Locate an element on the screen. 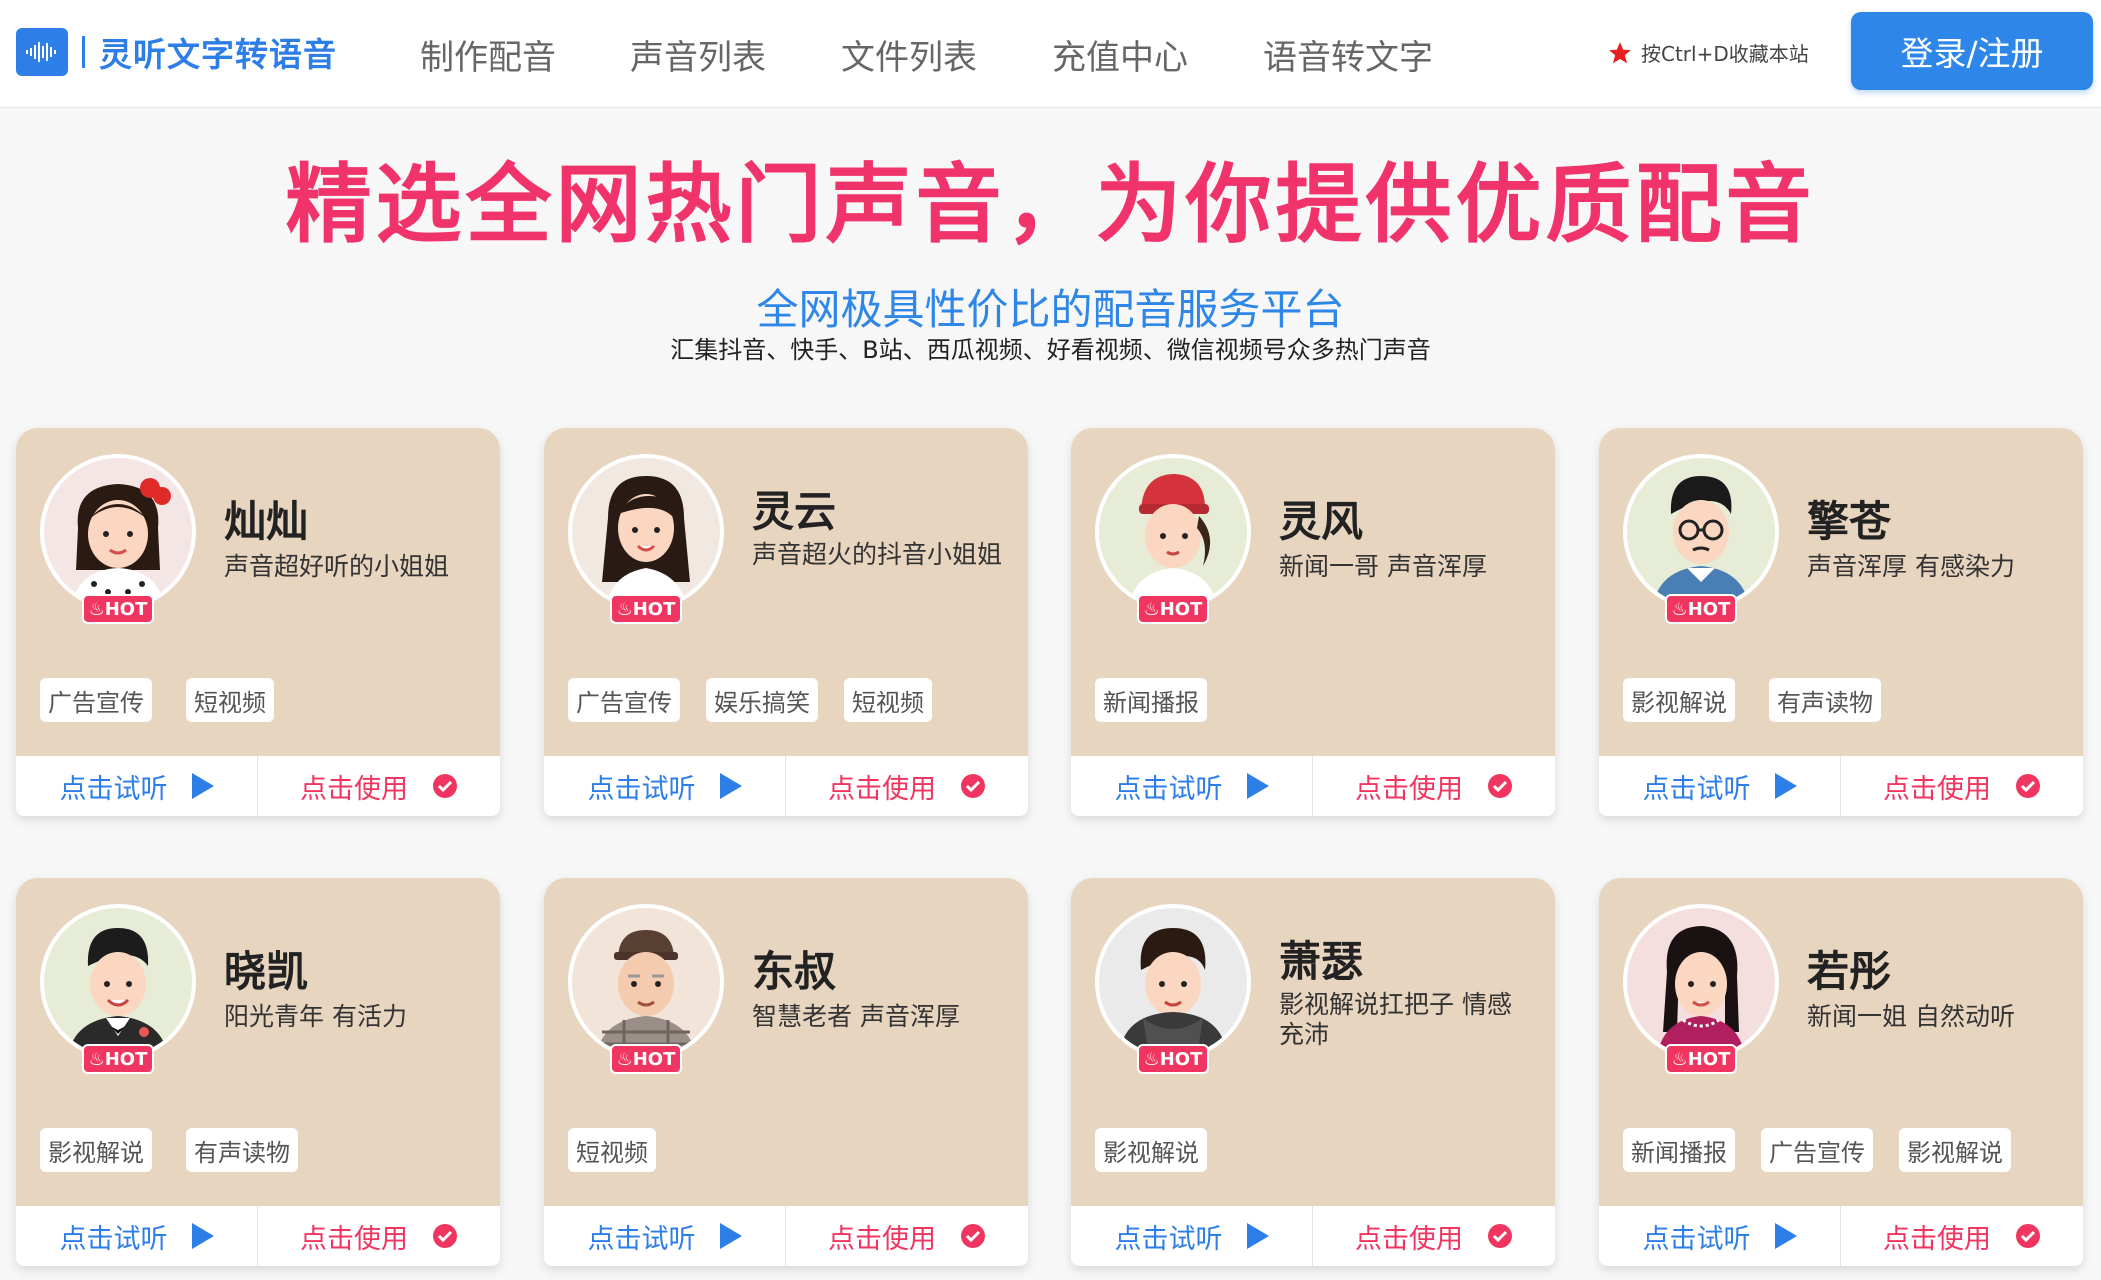 The width and height of the screenshot is (2101, 1280). nav-voice-list: 声音列表 is located at coordinates (698, 54).